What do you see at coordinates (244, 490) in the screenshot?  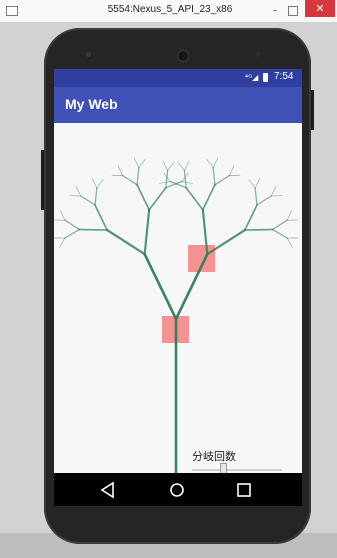 I see `recents-icon` at bounding box center [244, 490].